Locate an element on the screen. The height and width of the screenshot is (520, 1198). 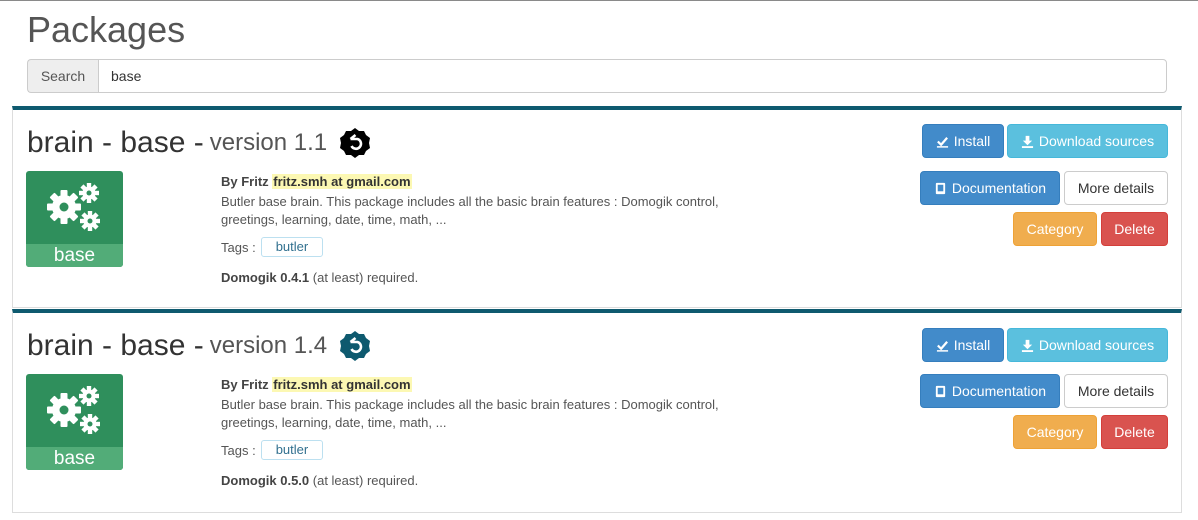
package-requirement: Domogik 0.5.0 (at least) required. is located at coordinates (491, 480).